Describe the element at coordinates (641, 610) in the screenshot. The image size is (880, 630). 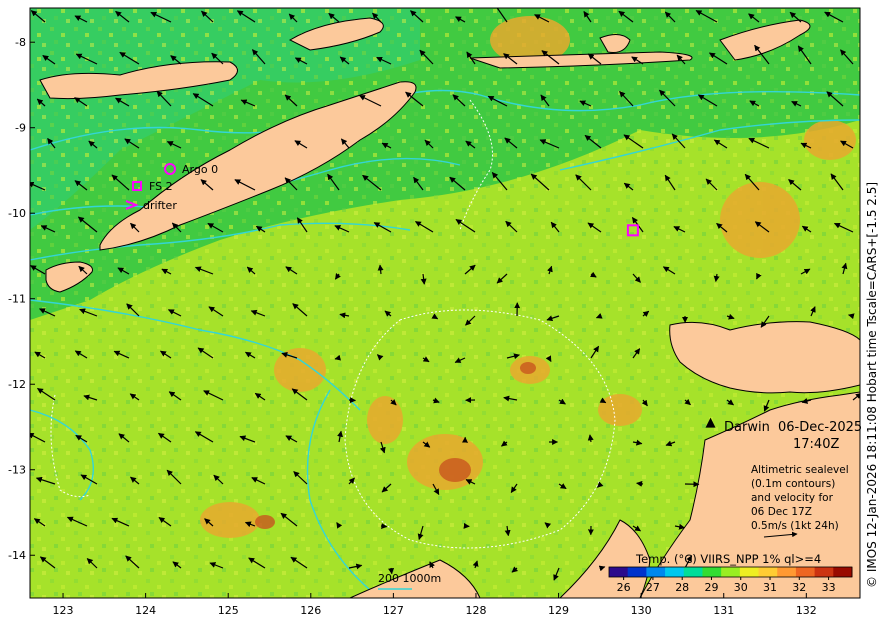
I see `lon-tick-label: 130` at that location.